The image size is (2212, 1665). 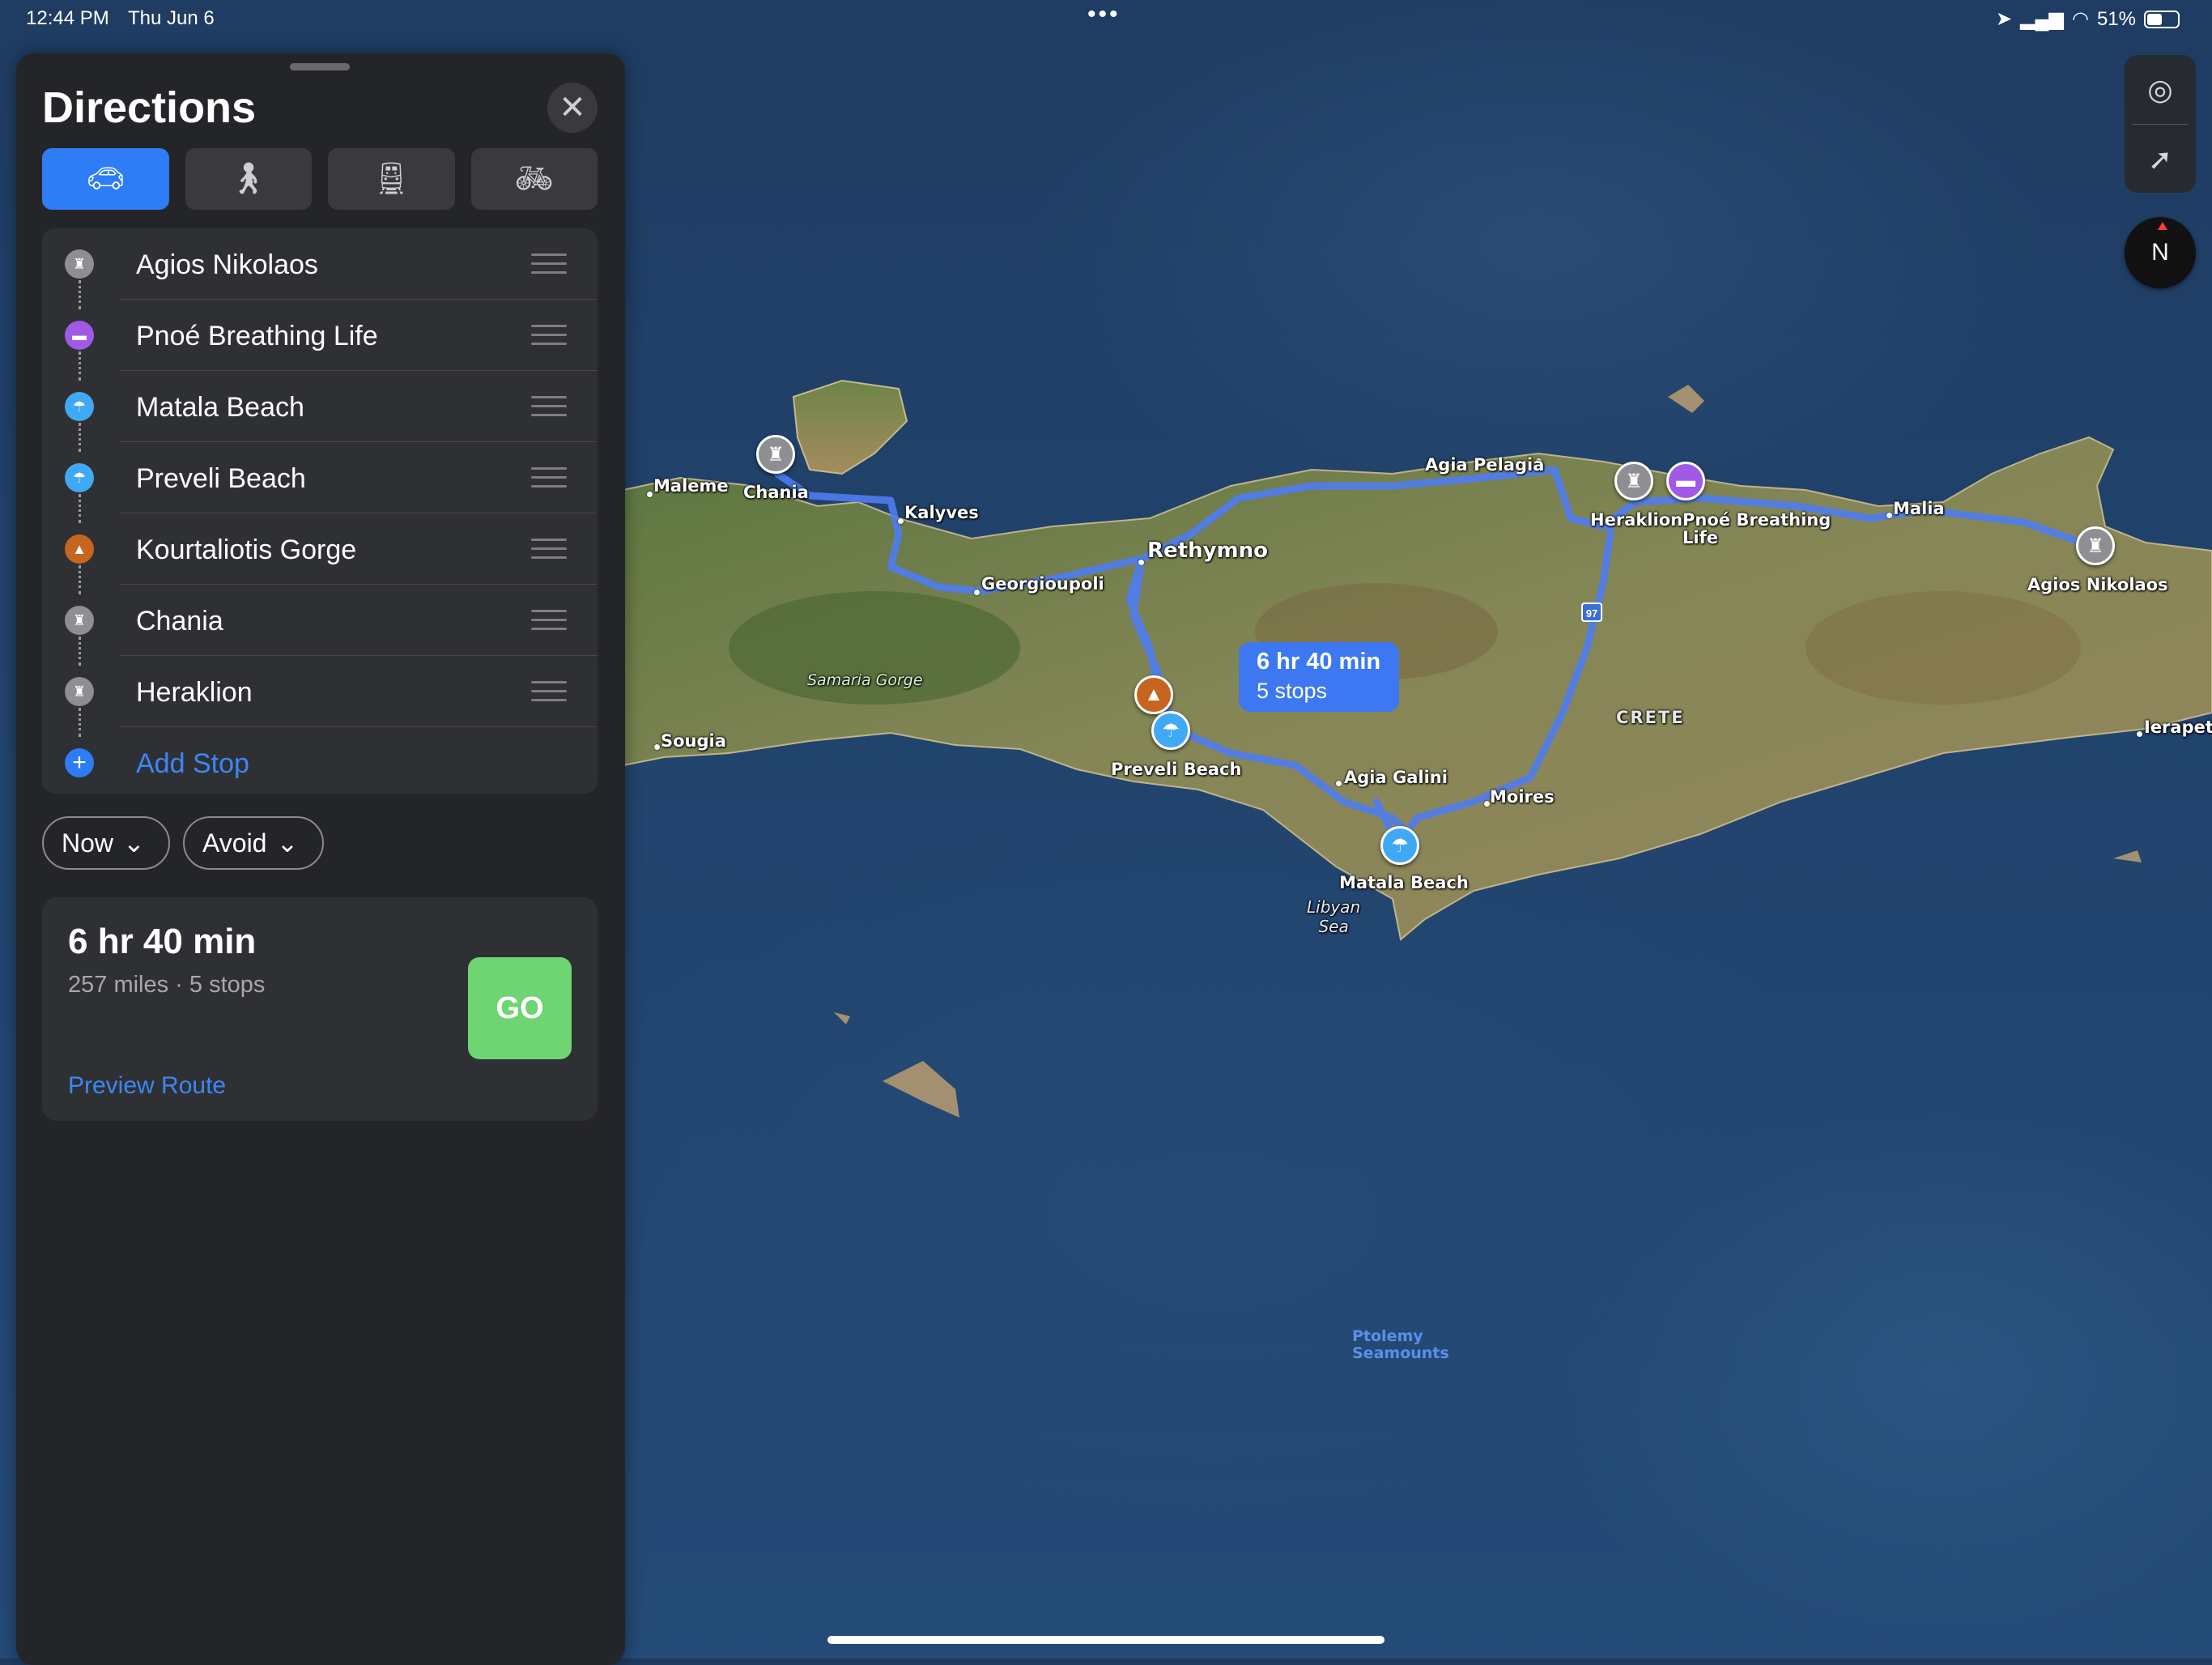 What do you see at coordinates (193, 763) in the screenshot?
I see `add-stop-label: Add Stop` at bounding box center [193, 763].